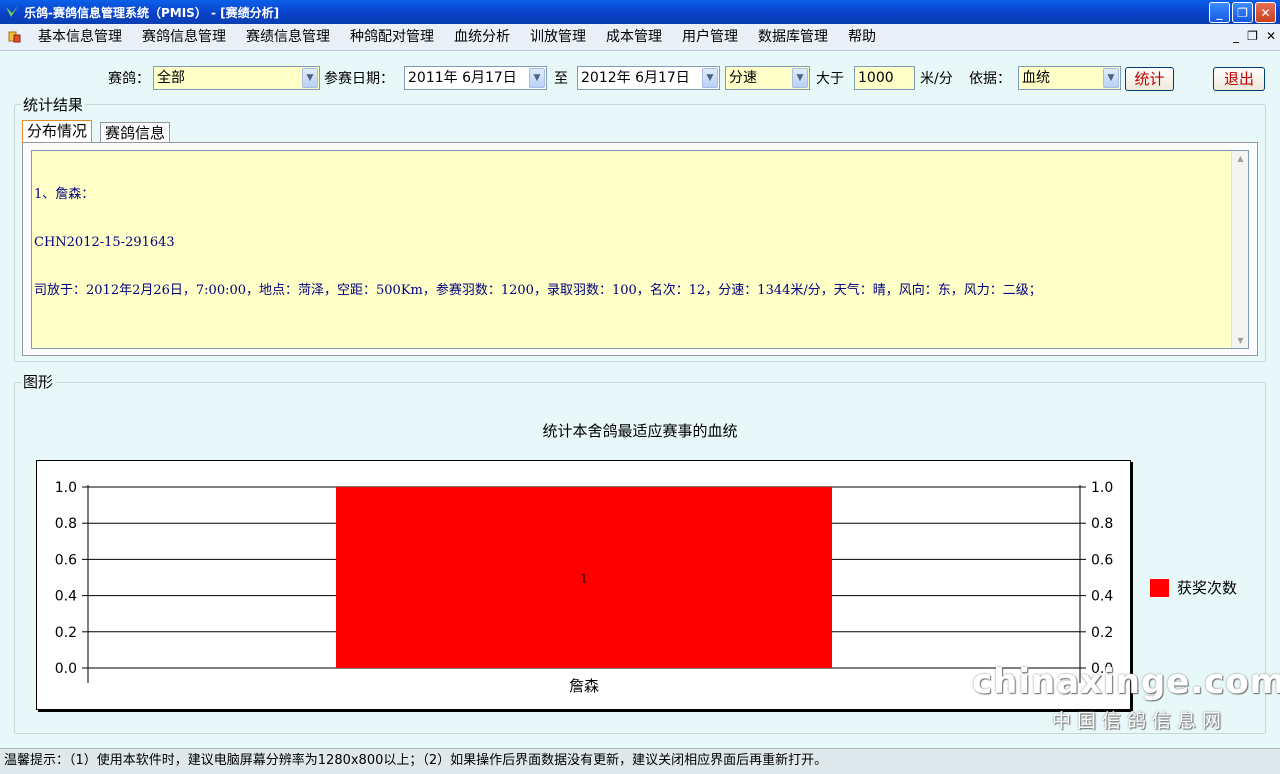  Describe the element at coordinates (936, 79) in the screenshot. I see `unit-label: 米/分` at that location.